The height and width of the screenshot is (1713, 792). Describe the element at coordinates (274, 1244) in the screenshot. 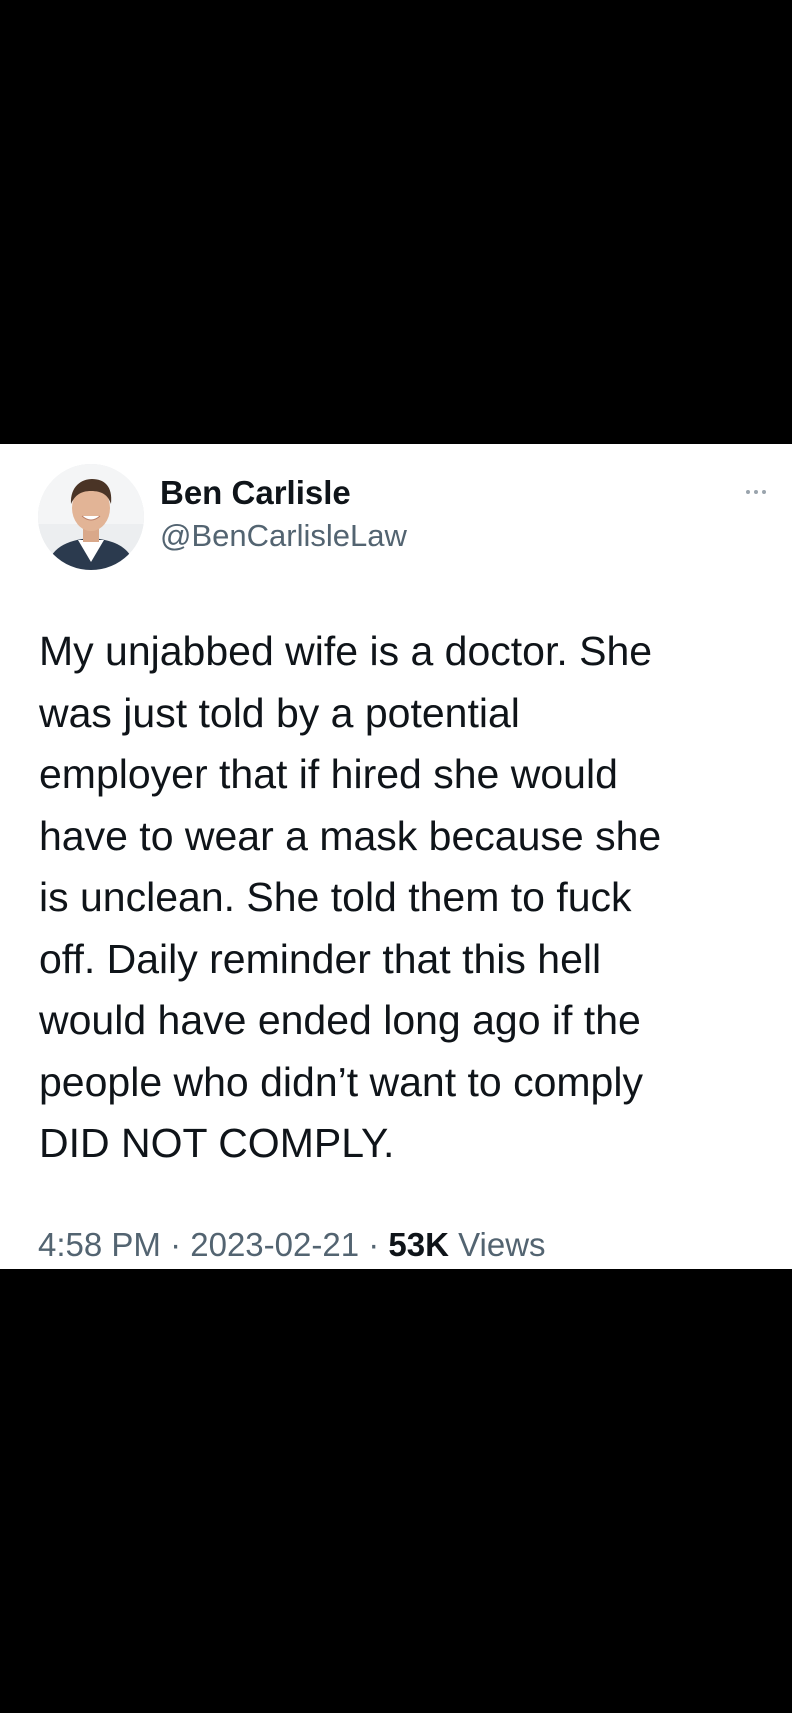

I see `tweet-date: 2023-02-21` at that location.